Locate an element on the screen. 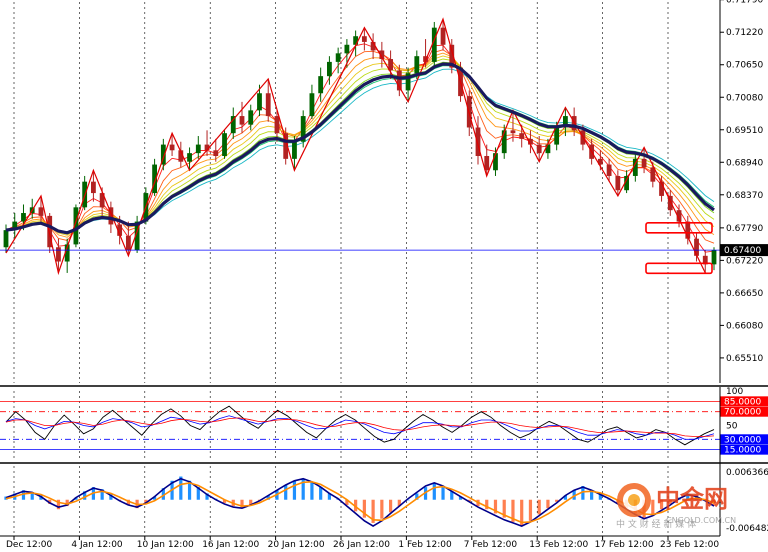  price-tick-label-7: 0.67790 is located at coordinates (744, 229).